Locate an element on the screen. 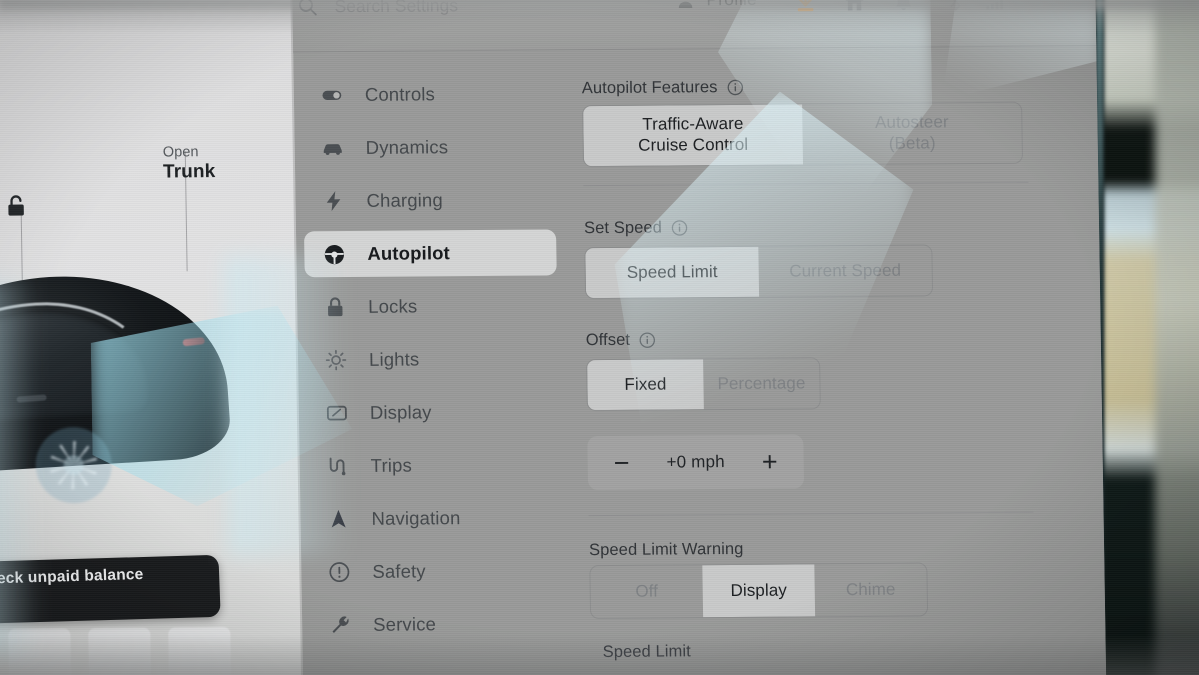 This screenshot has width=1199, height=675. next-section-header-peek: Speed Limit is located at coordinates (647, 652).